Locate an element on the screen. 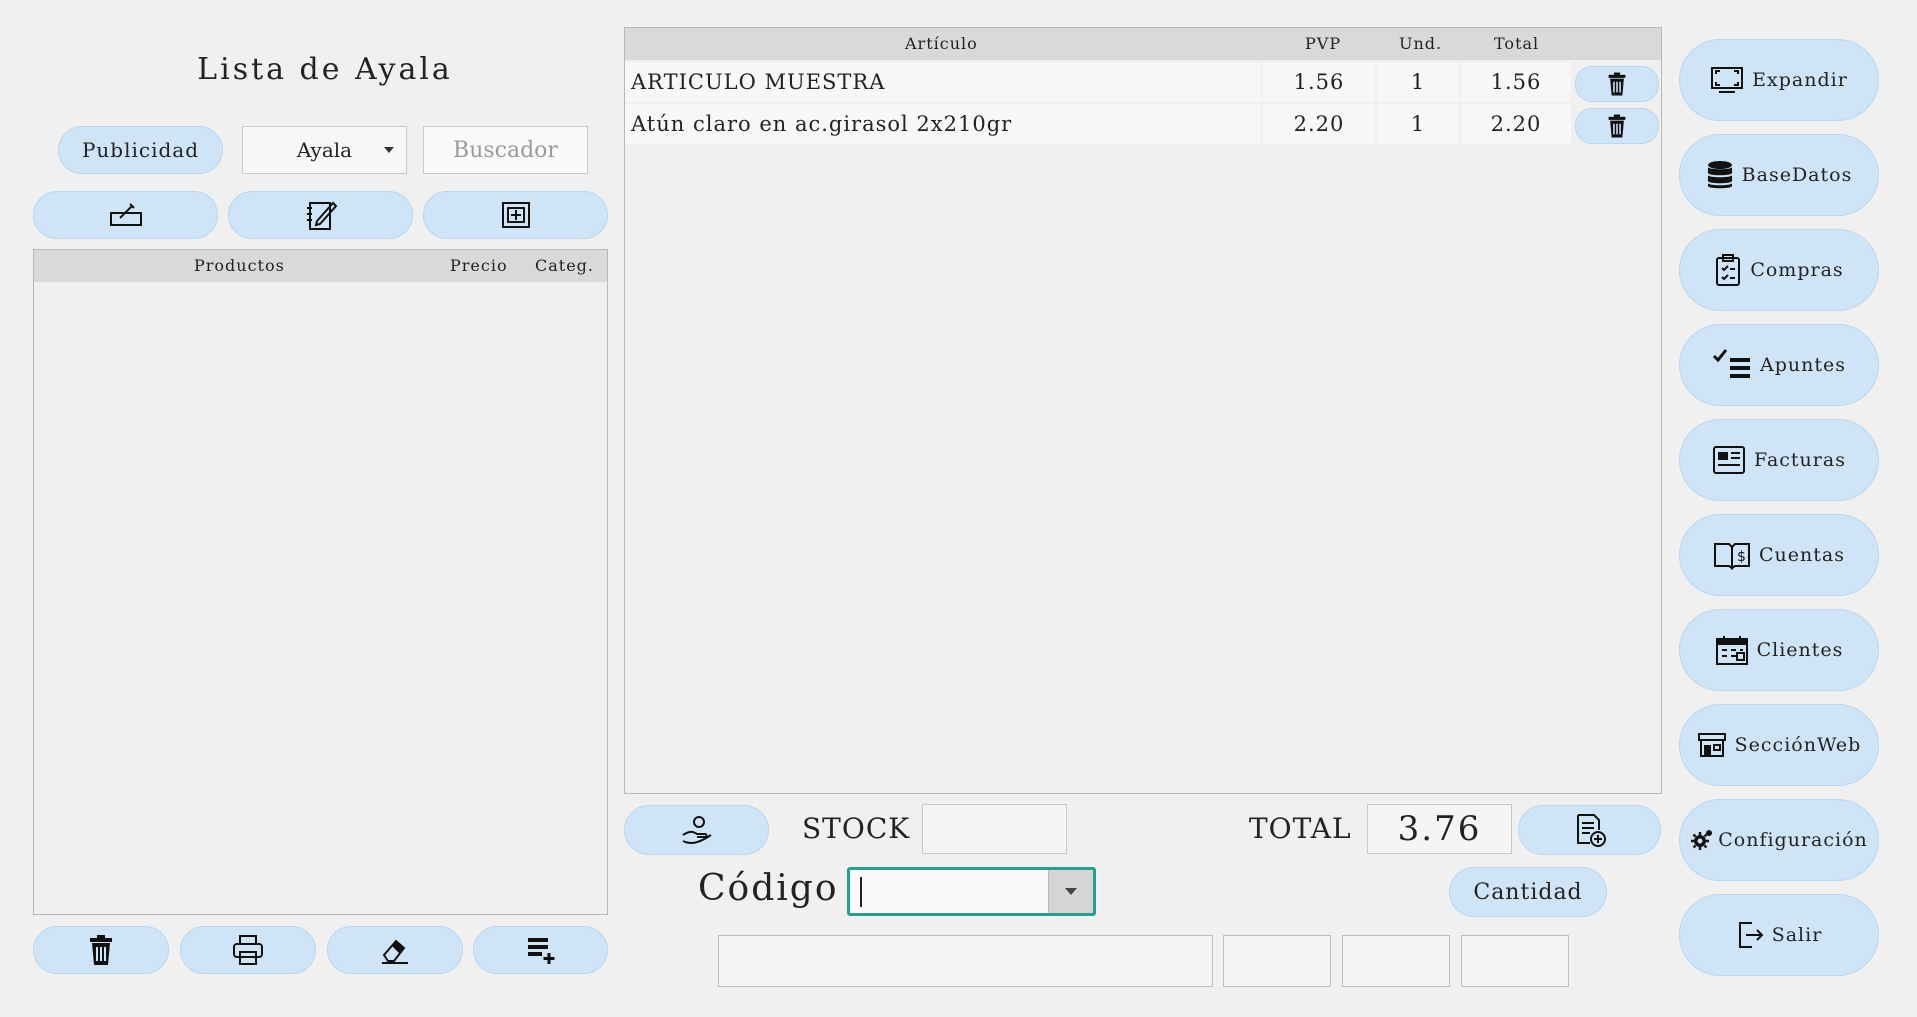 The height and width of the screenshot is (1017, 1917). search-input is located at coordinates (505, 150).